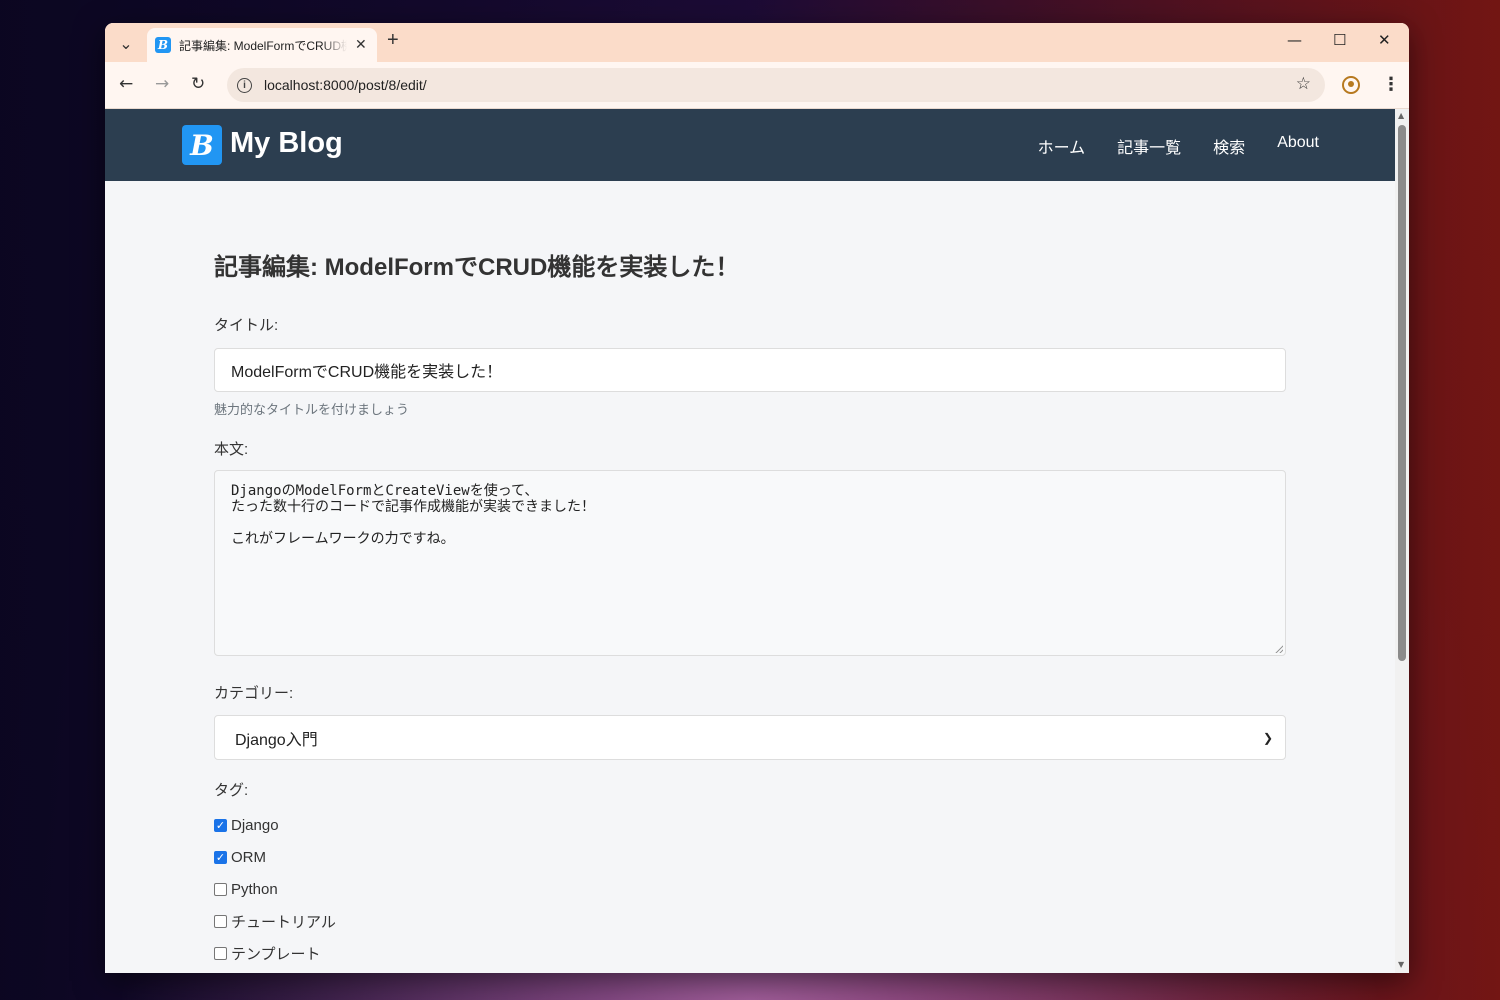 The height and width of the screenshot is (1000, 1500). Describe the element at coordinates (1294, 40) in the screenshot. I see `minimize-button: —` at that location.